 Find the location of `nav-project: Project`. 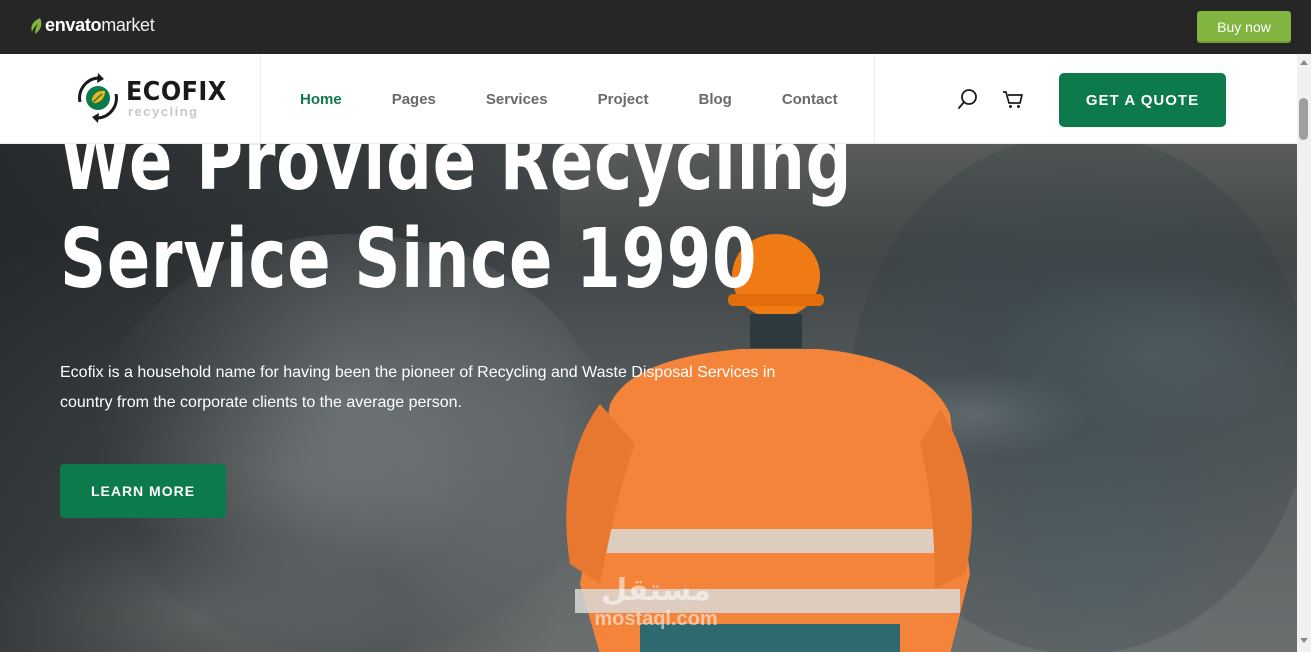

nav-project: Project is located at coordinates (623, 99).